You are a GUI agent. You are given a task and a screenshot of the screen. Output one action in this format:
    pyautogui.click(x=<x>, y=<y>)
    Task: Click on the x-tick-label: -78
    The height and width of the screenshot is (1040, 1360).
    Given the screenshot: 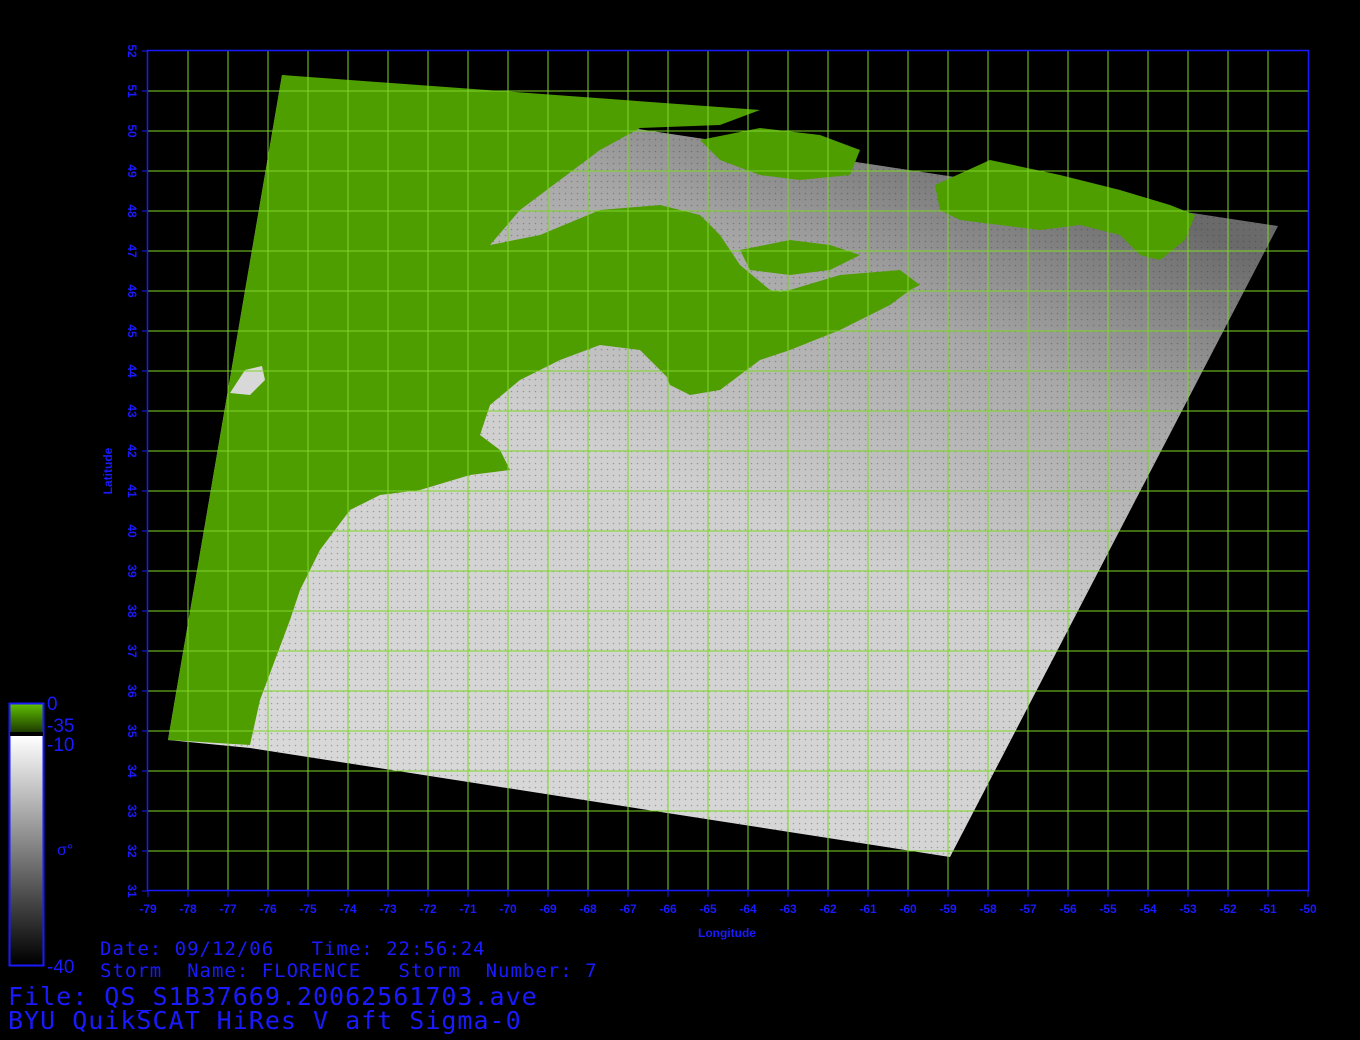 What is the action you would take?
    pyautogui.click(x=188, y=909)
    